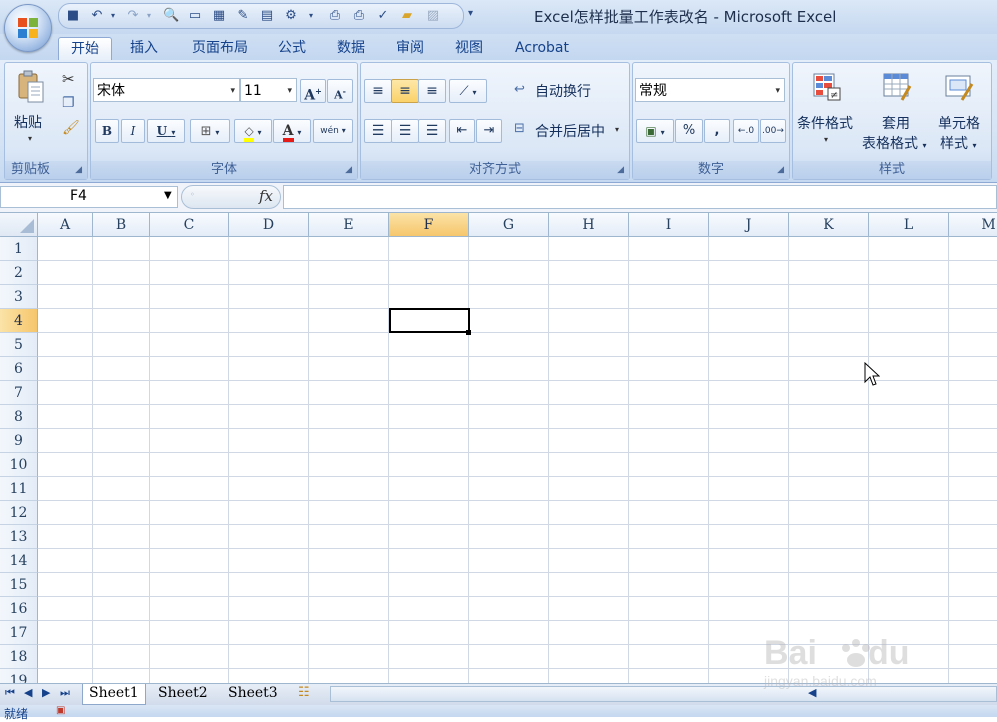 The width and height of the screenshot is (997, 722). What do you see at coordinates (620, 170) in the screenshot?
I see `alignment-launcher-icon: ◢` at bounding box center [620, 170].